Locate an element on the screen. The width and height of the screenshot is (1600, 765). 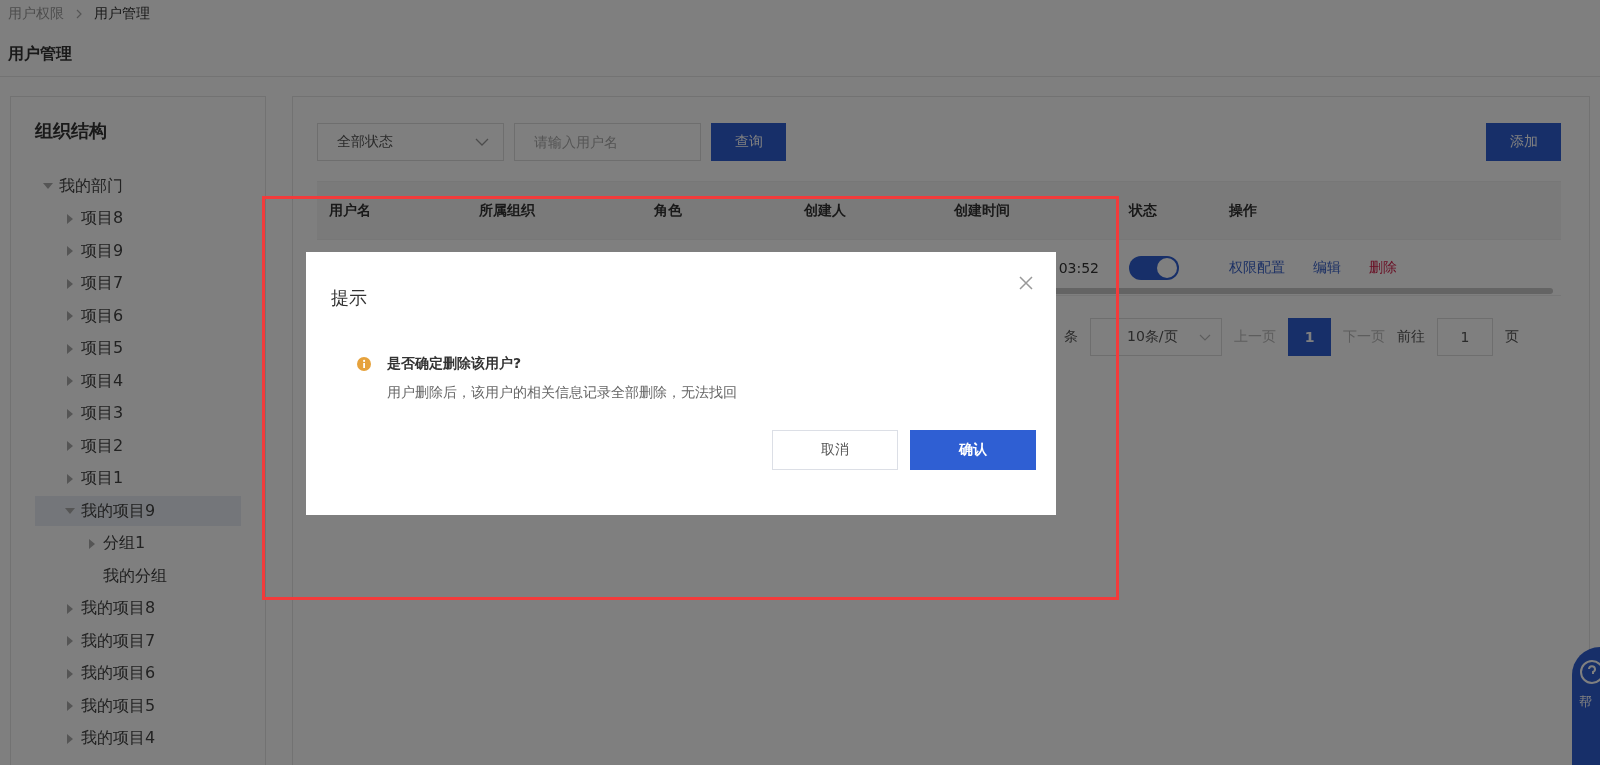
tree-item: 项目5 is located at coordinates (138, 348).